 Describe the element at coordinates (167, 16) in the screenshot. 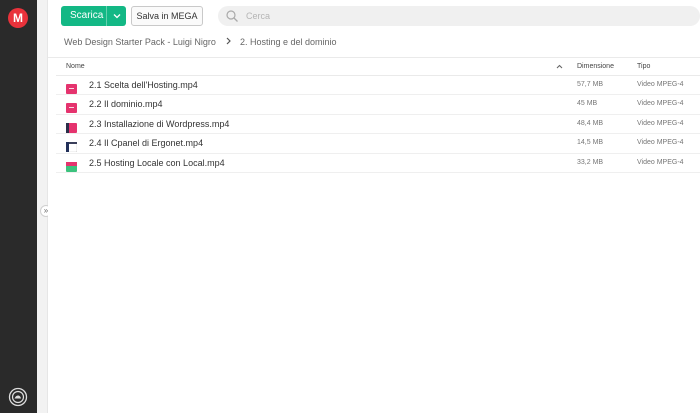

I see `save-to-mega-button: Salva in MEGA` at that location.